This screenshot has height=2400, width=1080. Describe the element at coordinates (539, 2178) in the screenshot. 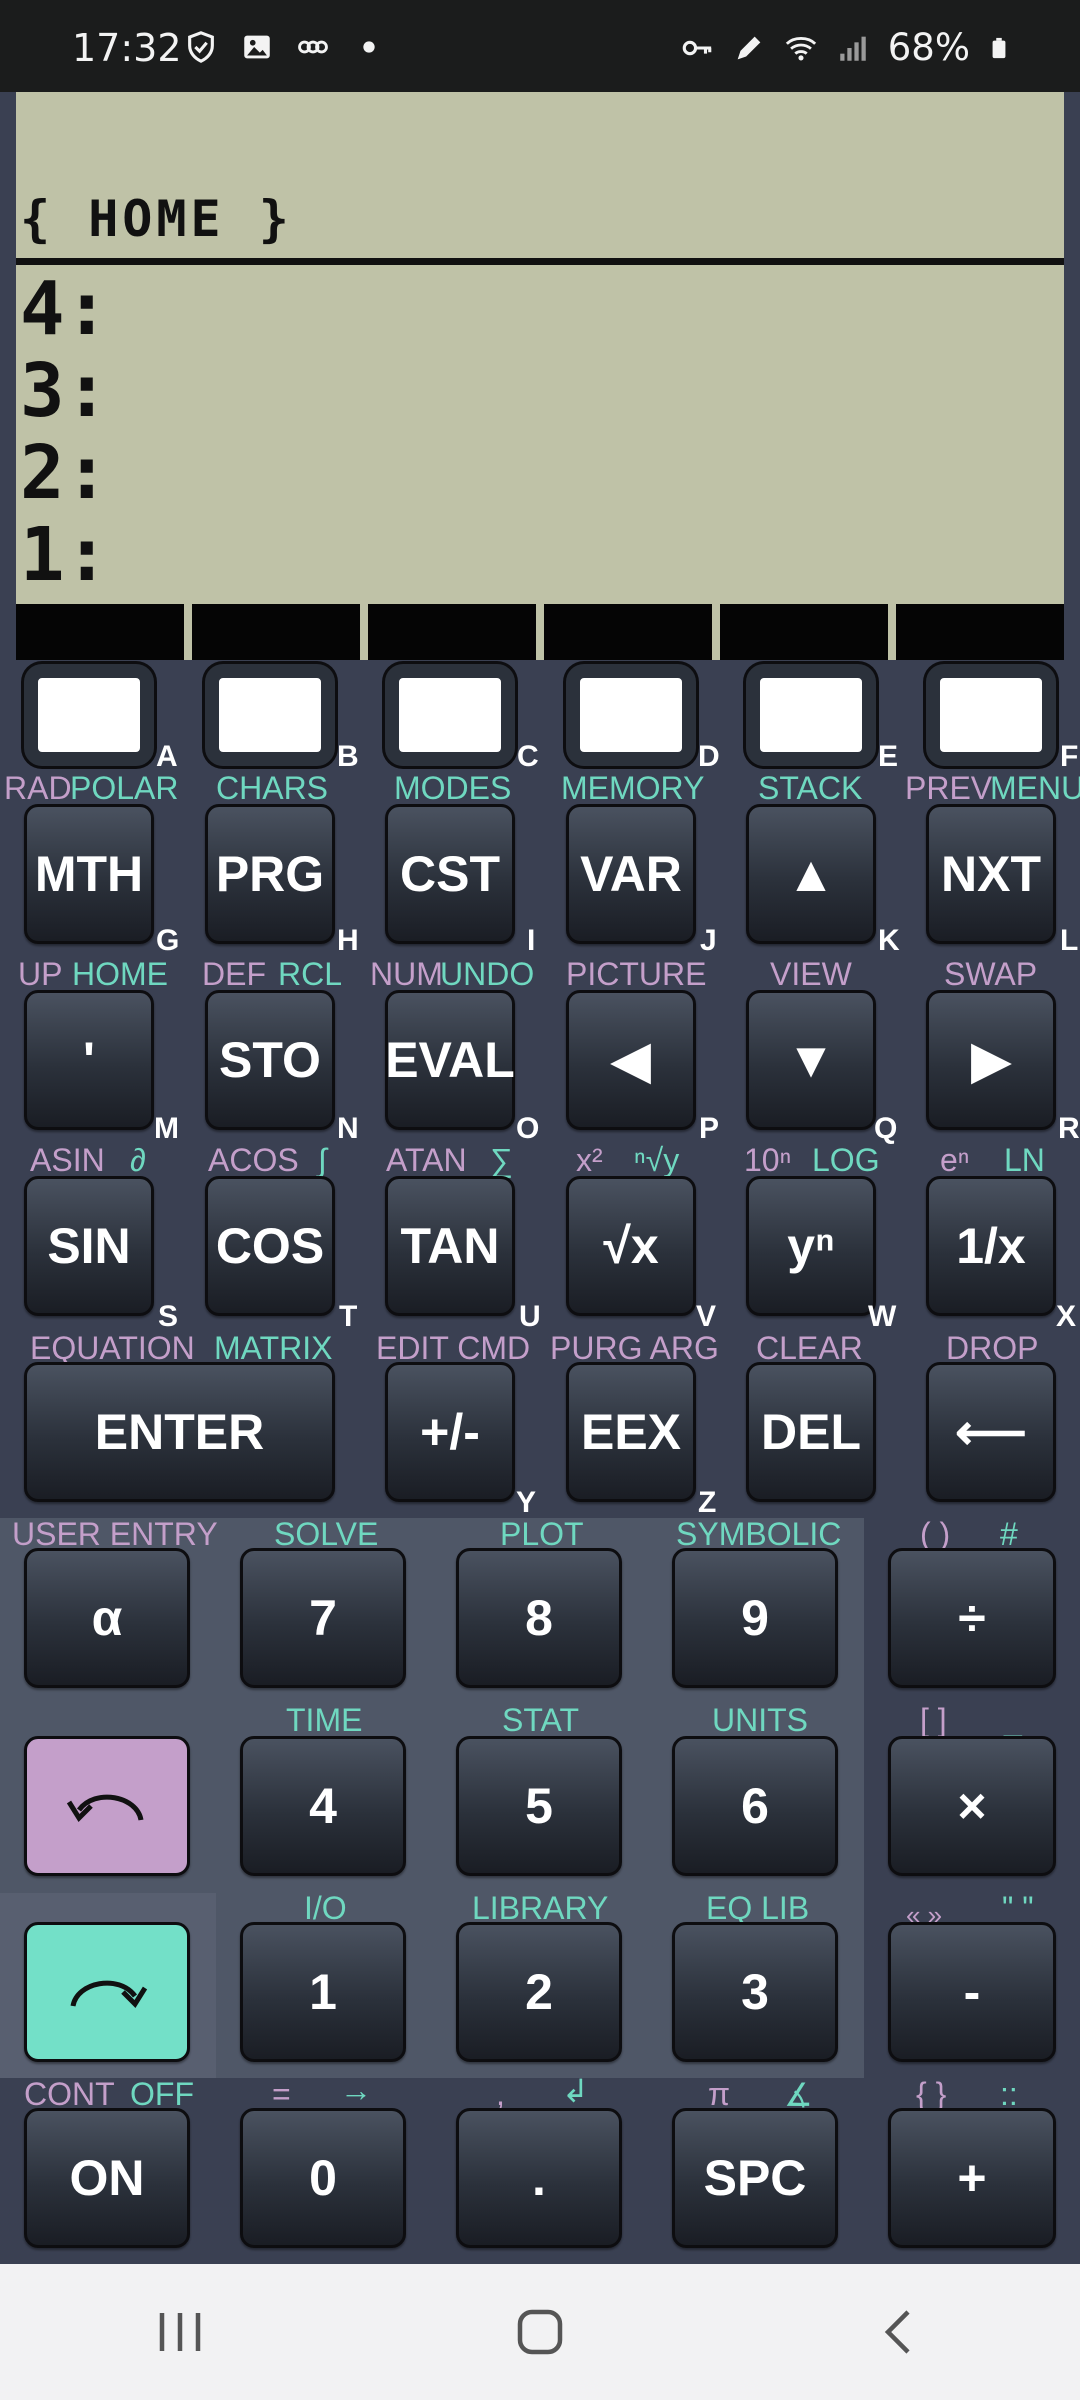

I see `decimal-key: .` at that location.